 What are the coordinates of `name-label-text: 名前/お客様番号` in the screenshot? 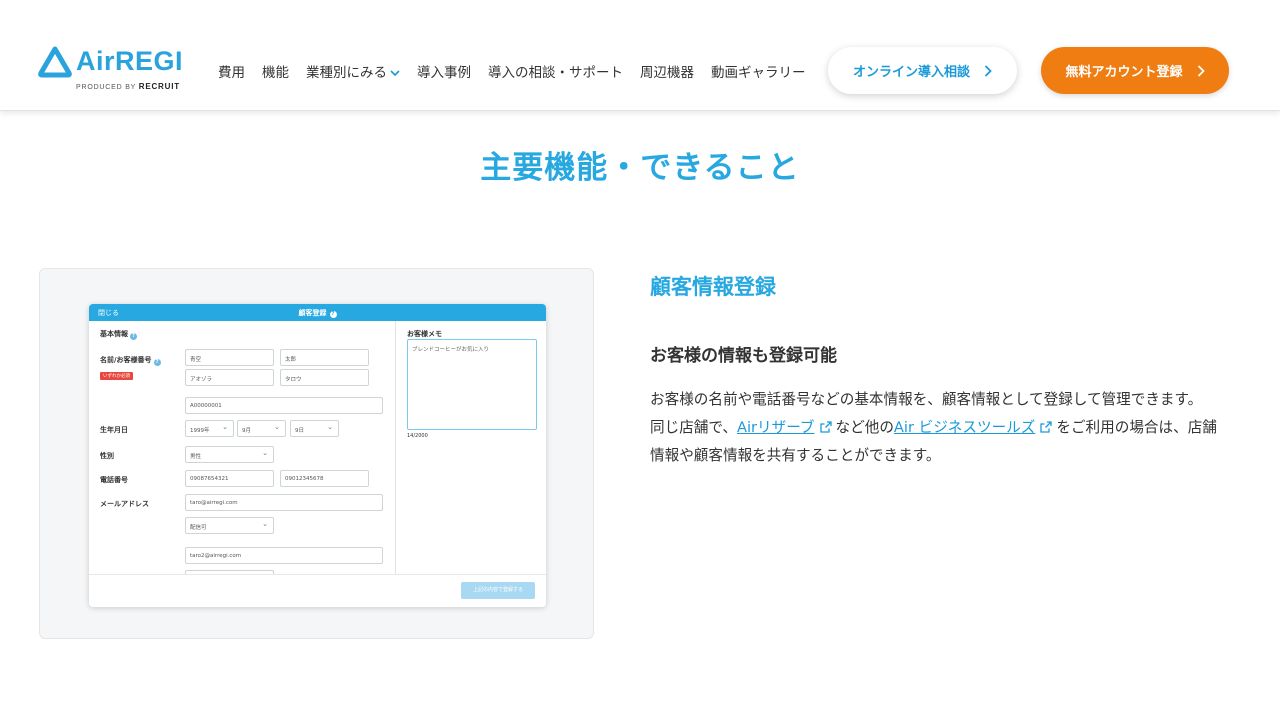 It's located at (126, 360).